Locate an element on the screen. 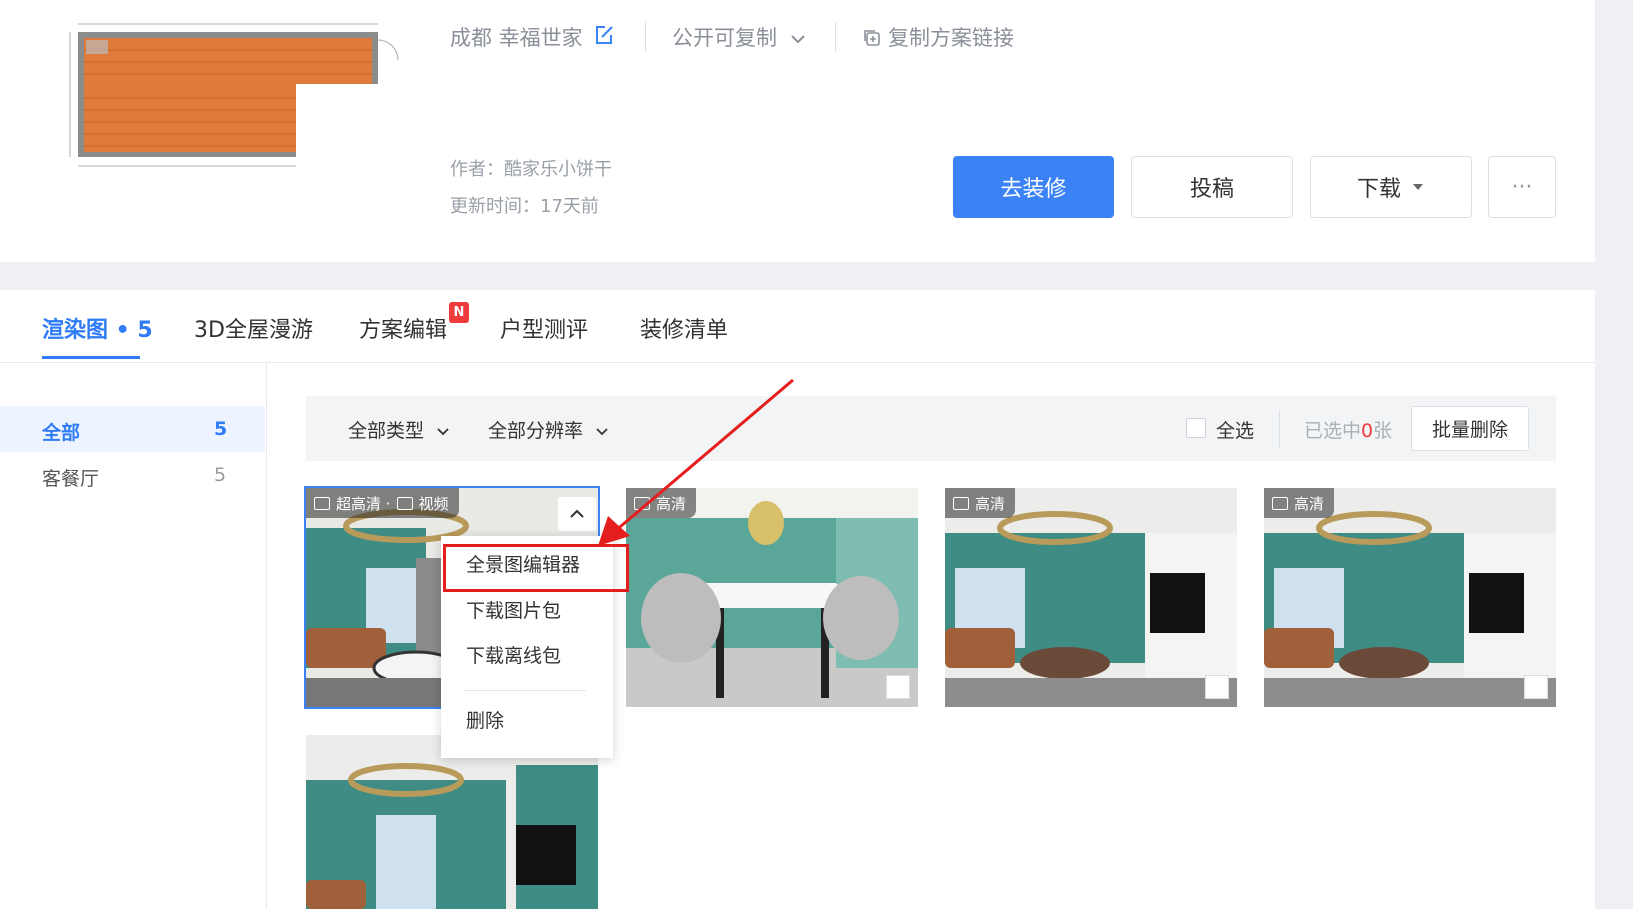 Image resolution: width=1633 pixels, height=909 pixels. download-button: 下载 is located at coordinates (1391, 187).